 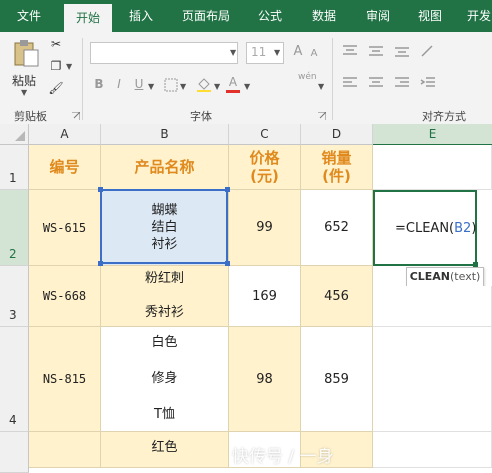 I want to click on cell-a2: WS-615, so click(x=65, y=228).